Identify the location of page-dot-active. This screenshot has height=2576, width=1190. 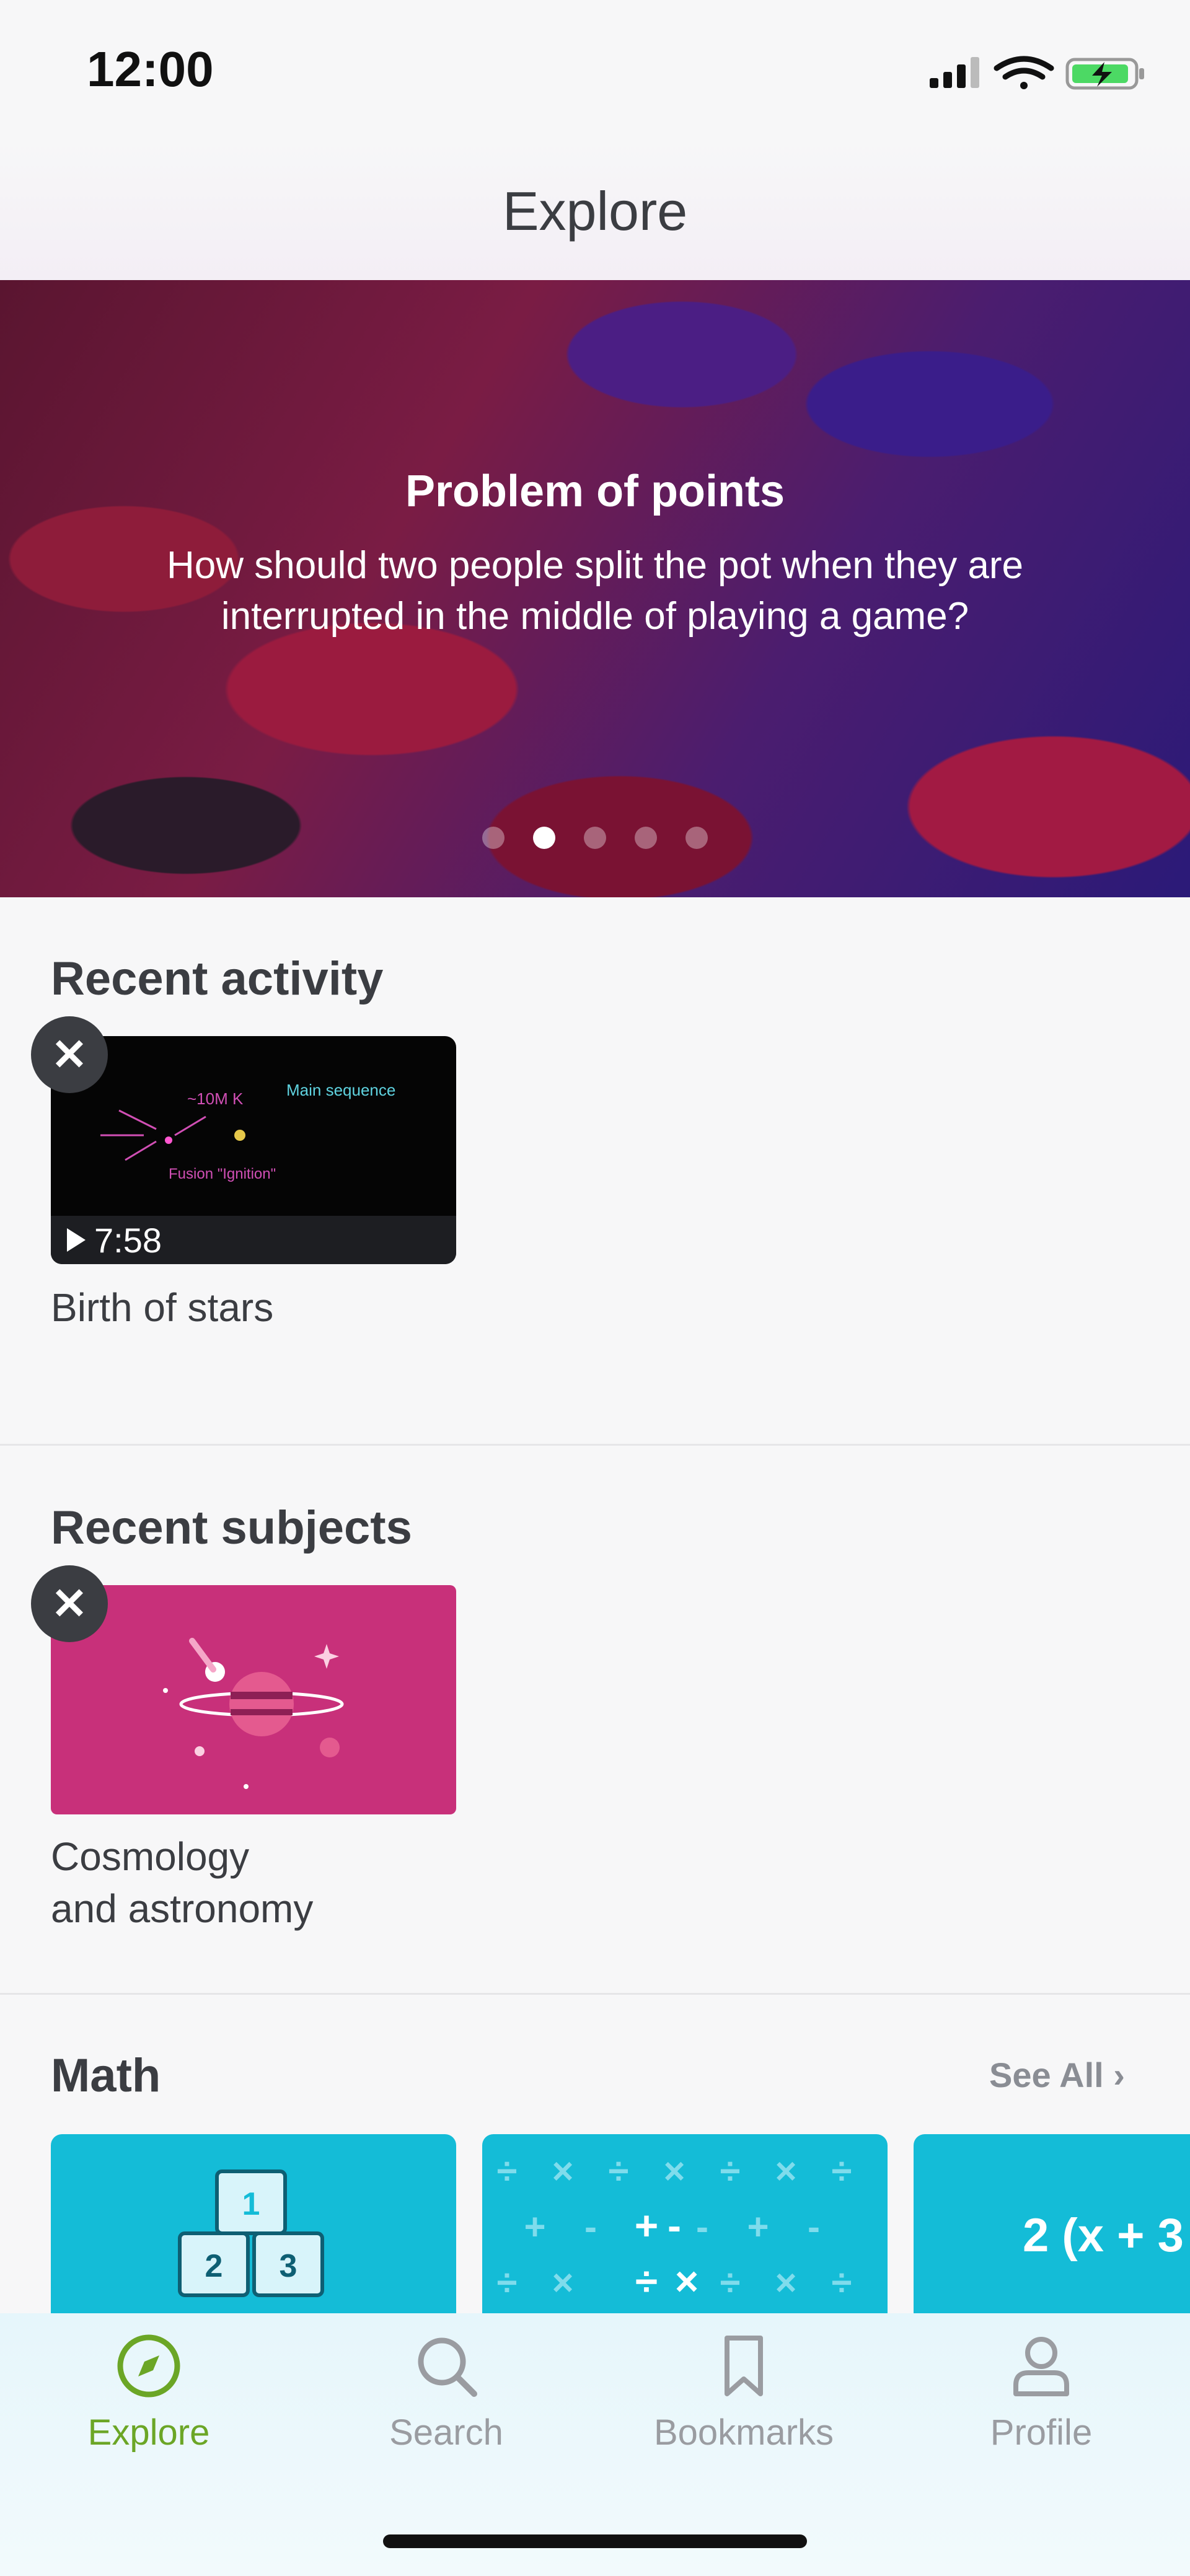
(544, 838).